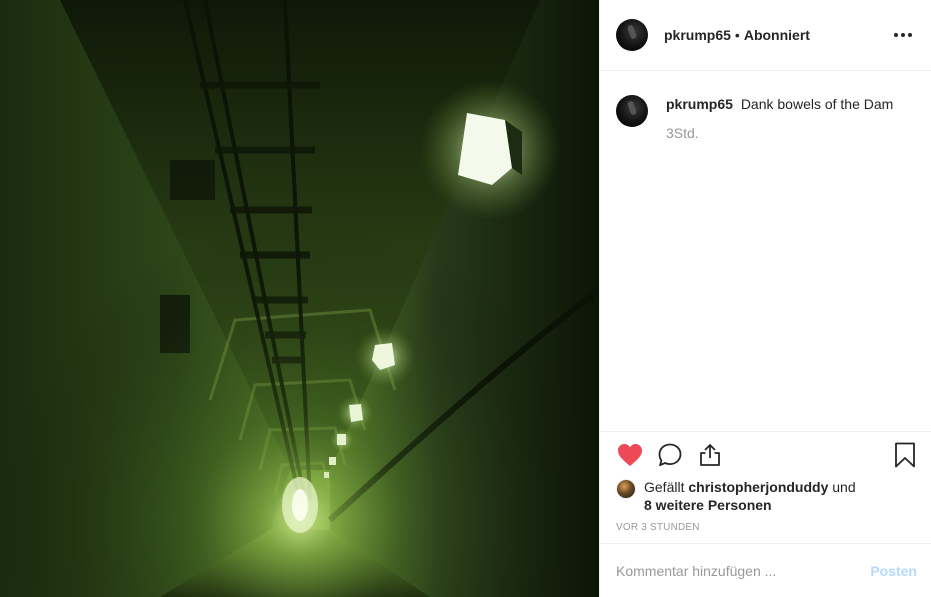 This screenshot has width=931, height=597. I want to click on post-comment-button: Posten, so click(893, 571).